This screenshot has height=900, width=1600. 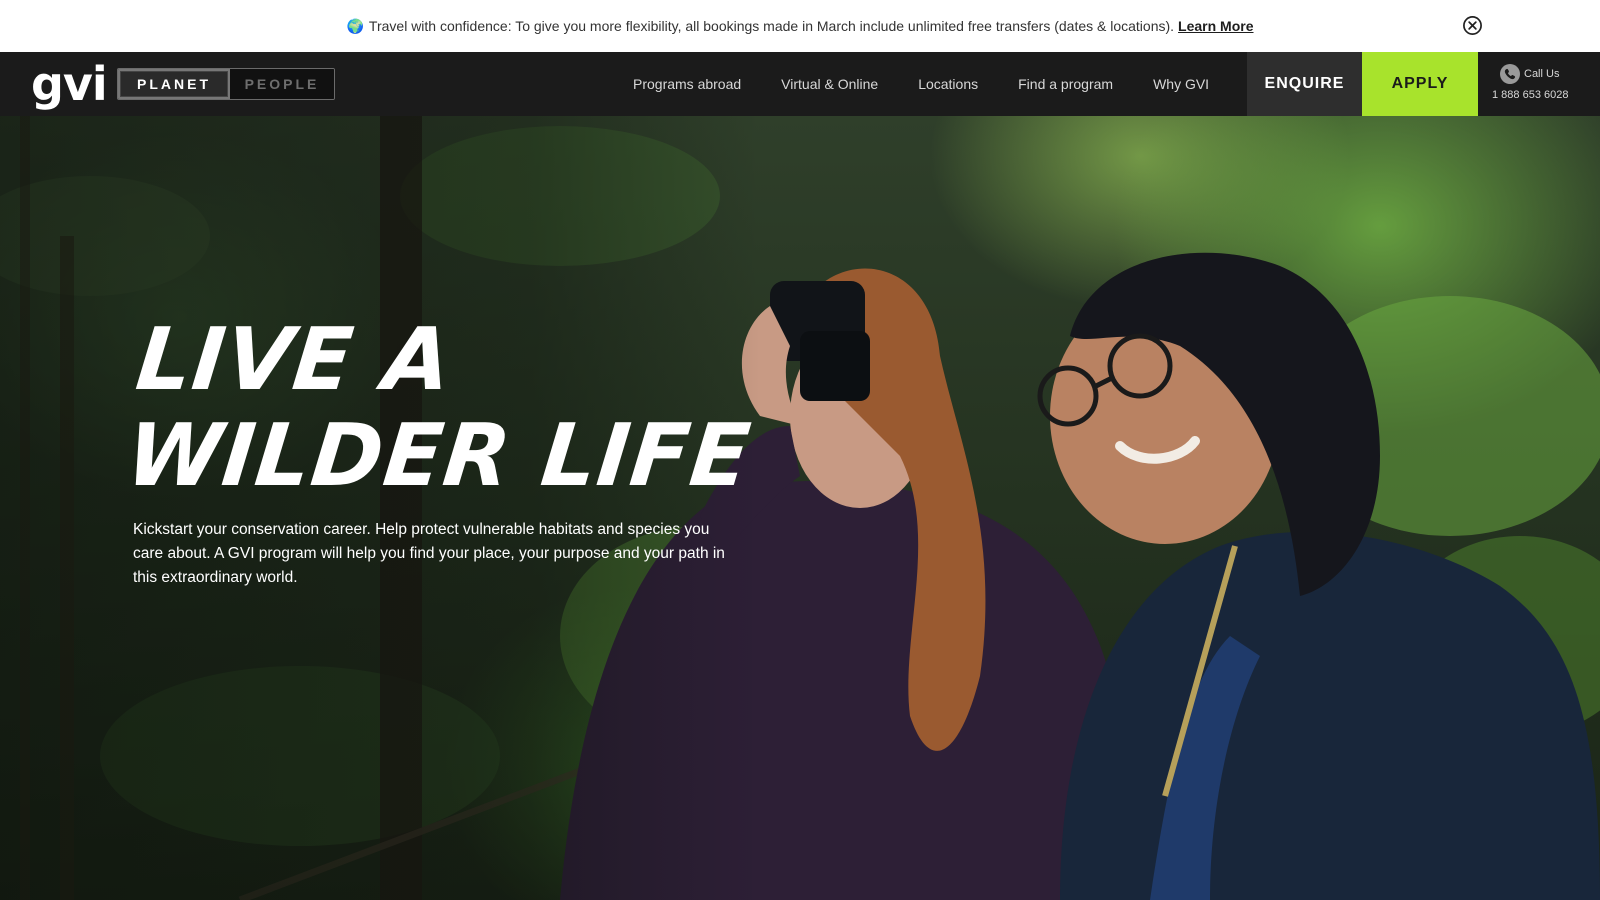 What do you see at coordinates (1472, 25) in the screenshot?
I see `close-icon` at bounding box center [1472, 25].